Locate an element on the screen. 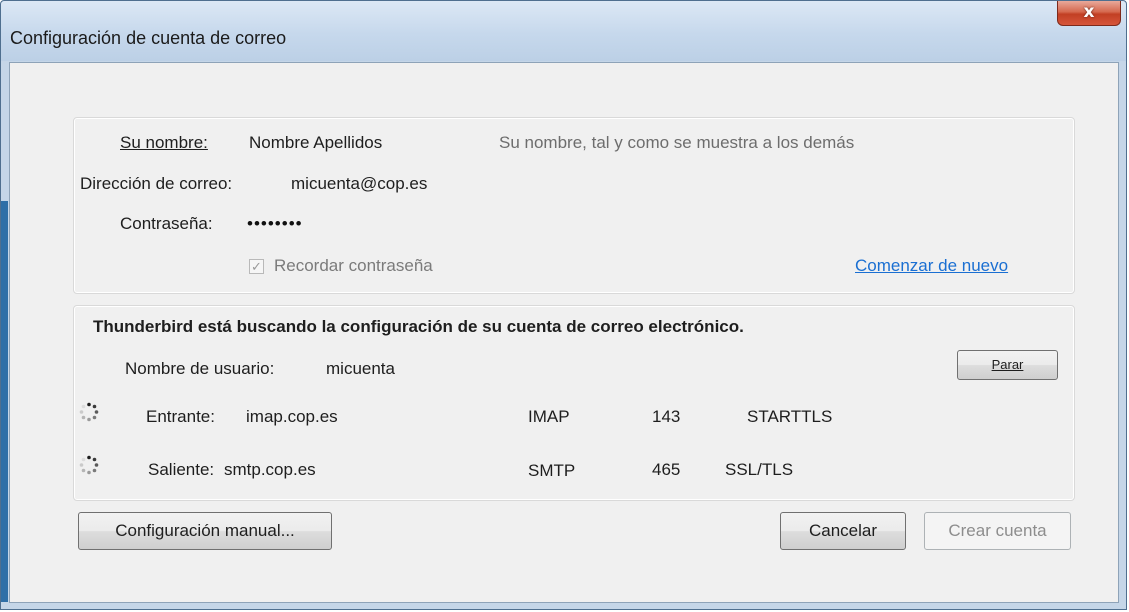  email-field: micuenta@cop.es is located at coordinates (359, 184).